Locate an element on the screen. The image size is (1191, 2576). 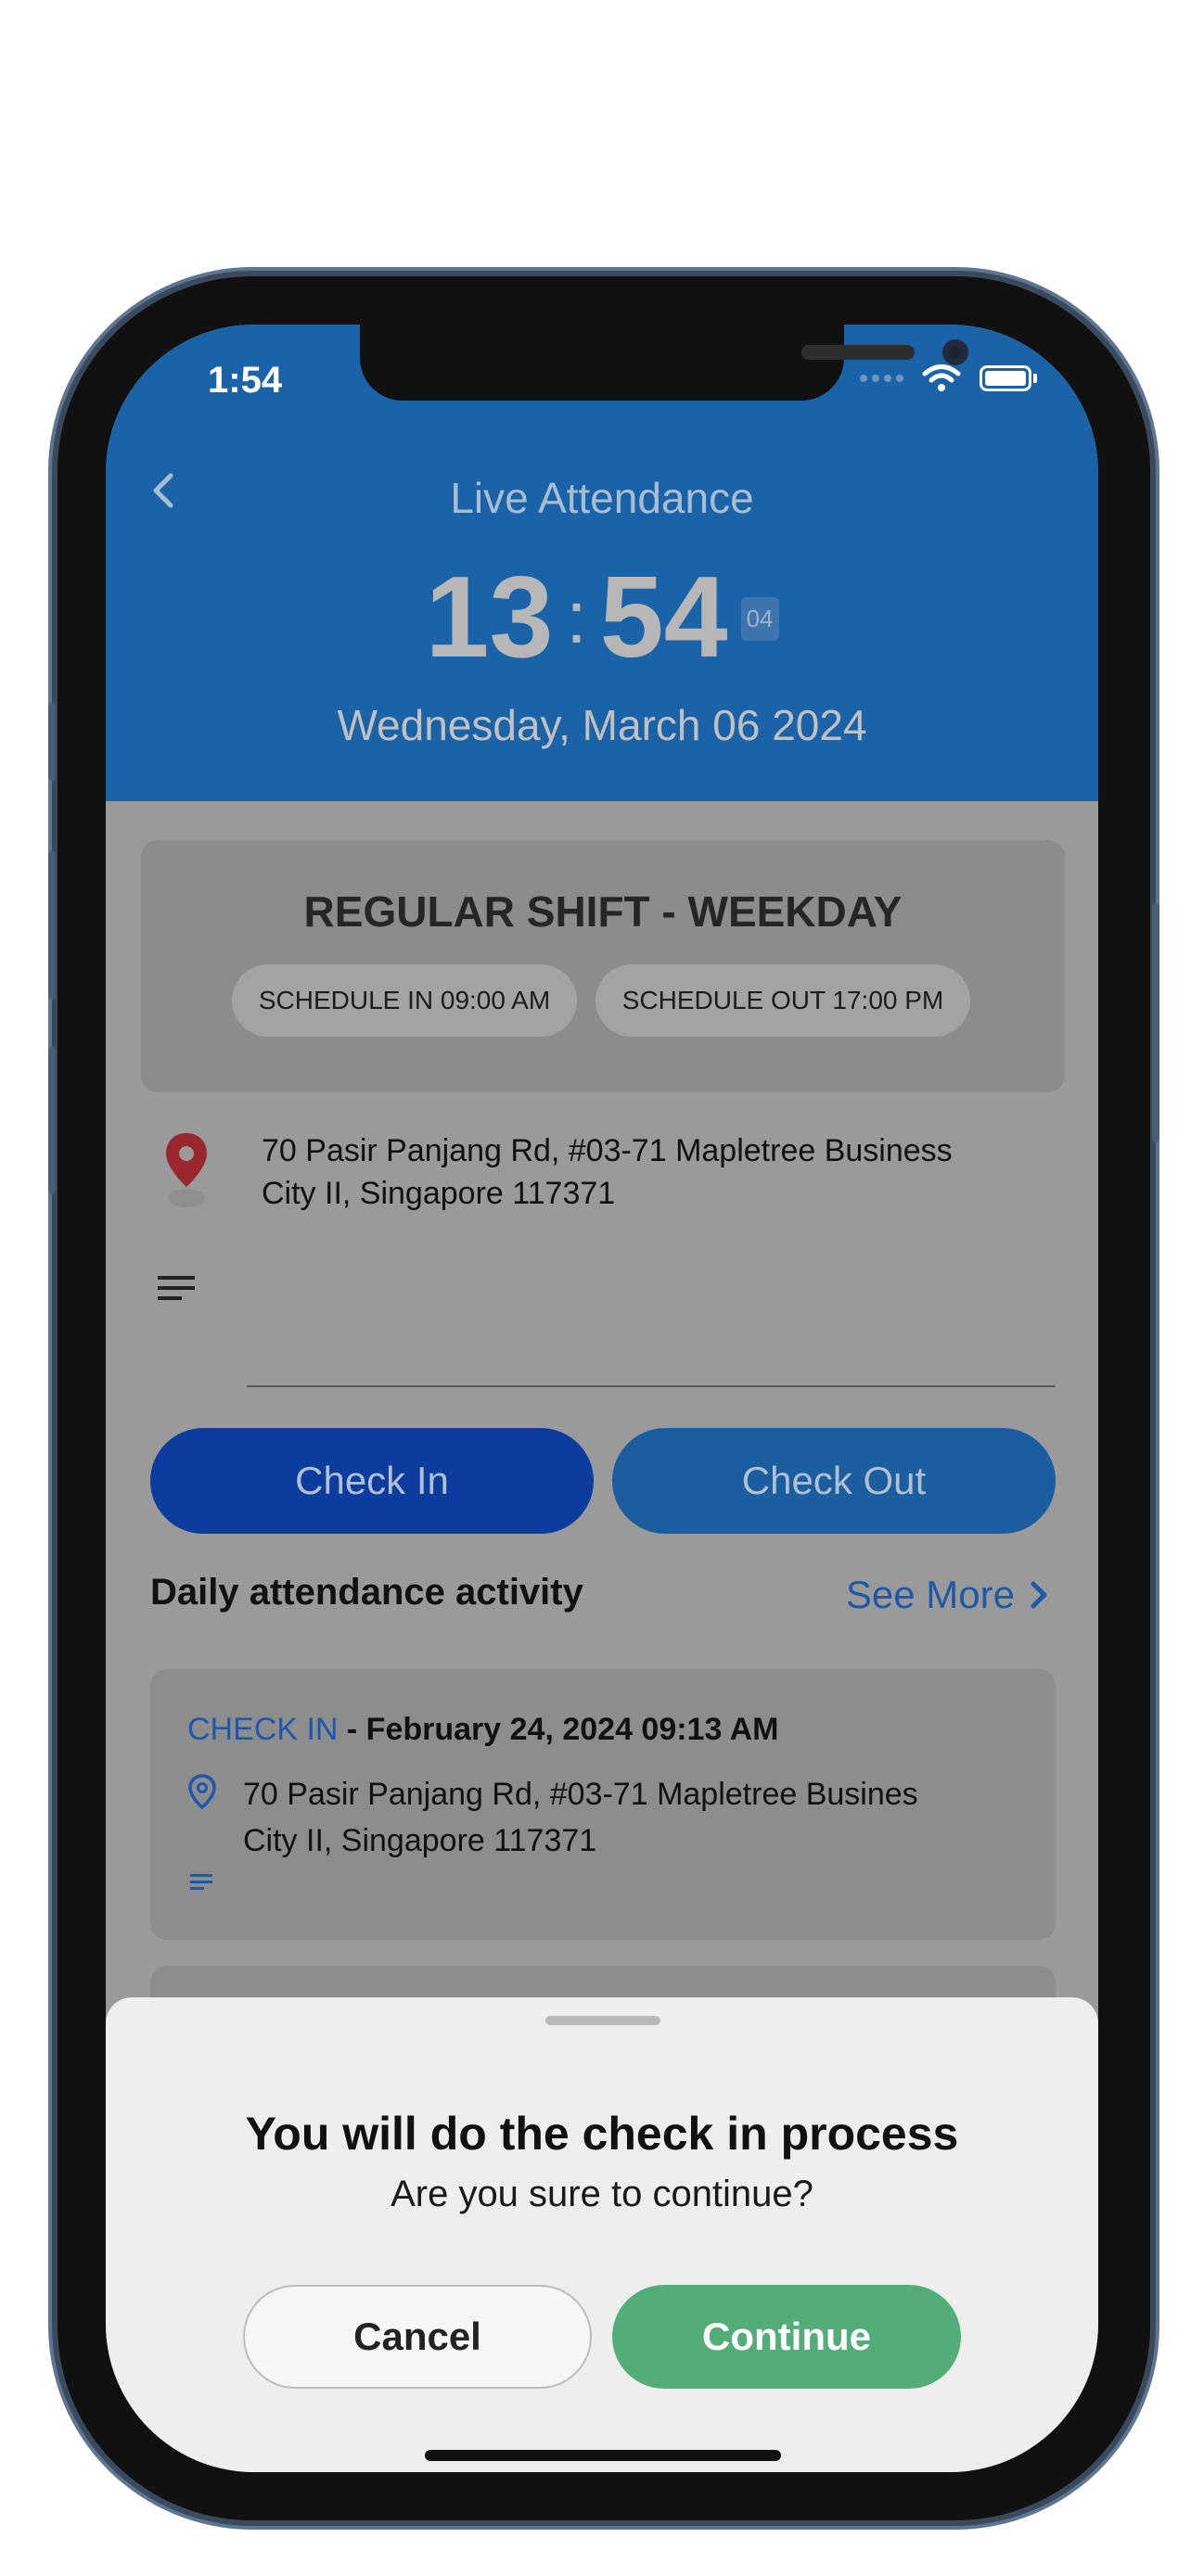
volume-down-button is located at coordinates (52, 1120).